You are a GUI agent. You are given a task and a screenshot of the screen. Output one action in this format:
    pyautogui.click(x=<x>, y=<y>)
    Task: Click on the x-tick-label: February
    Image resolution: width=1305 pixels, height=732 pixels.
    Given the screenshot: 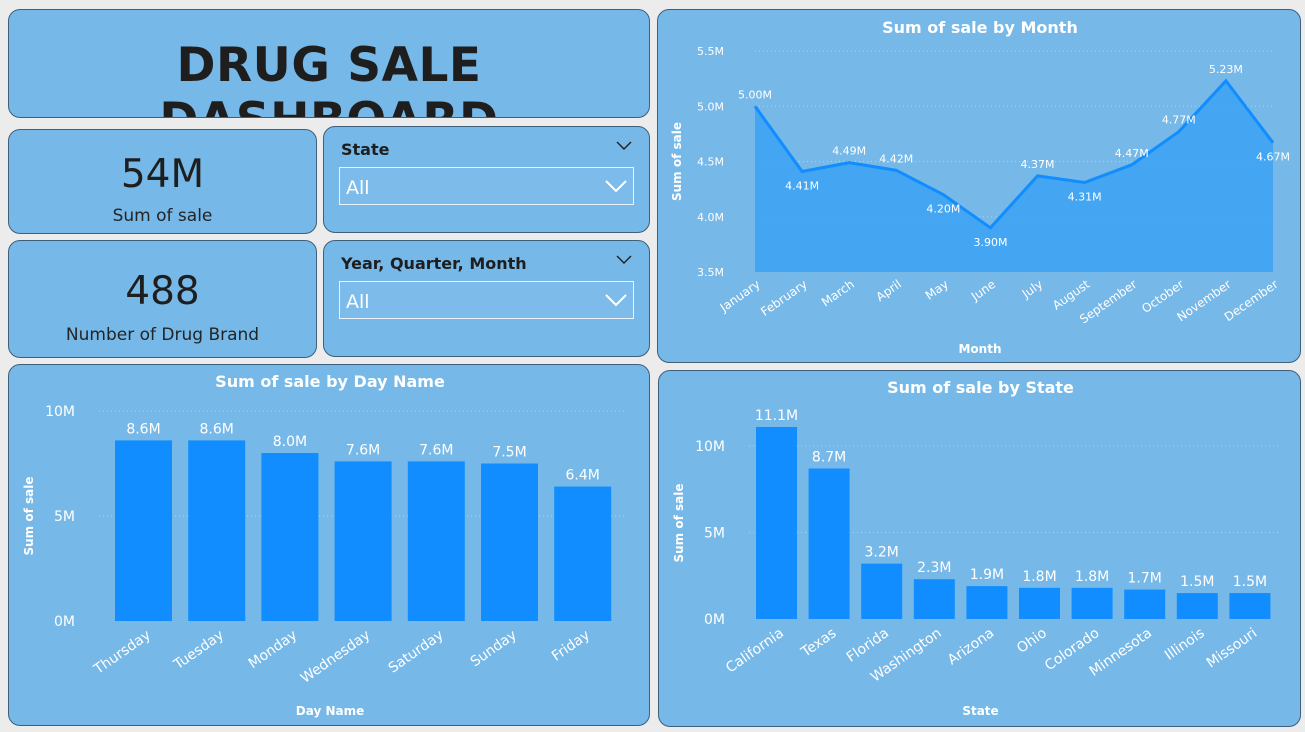 What is the action you would take?
    pyautogui.click(x=784, y=298)
    